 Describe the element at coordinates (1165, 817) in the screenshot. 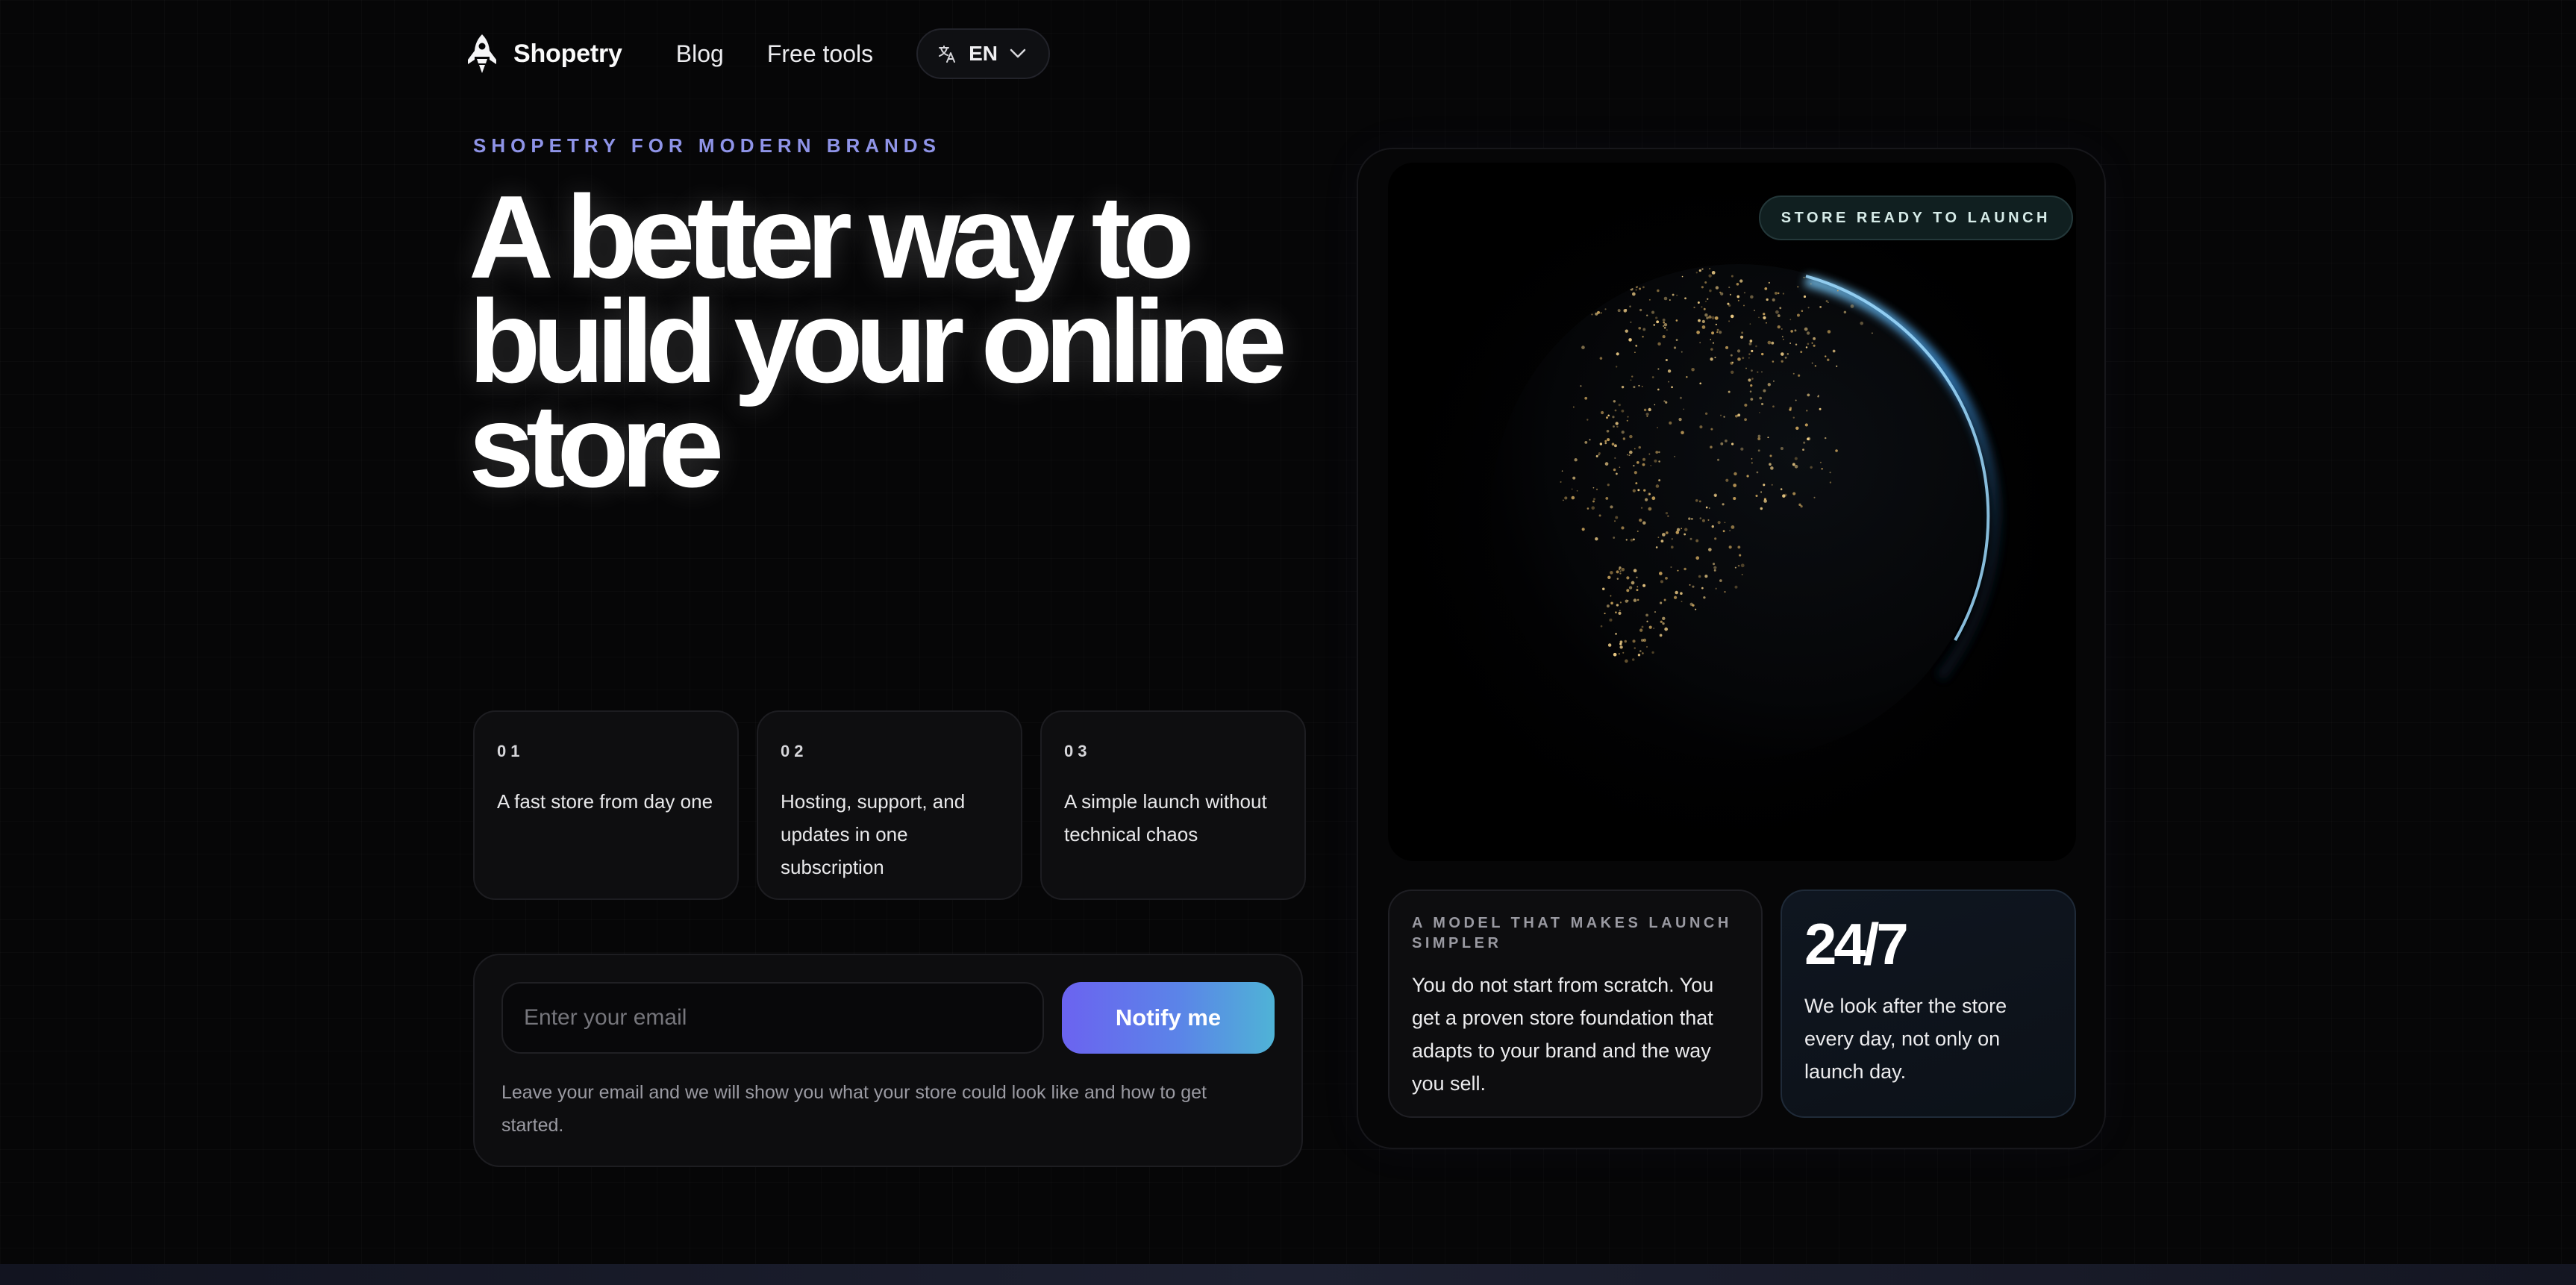

I see `feature-text: A simple launch without technical chaos` at that location.